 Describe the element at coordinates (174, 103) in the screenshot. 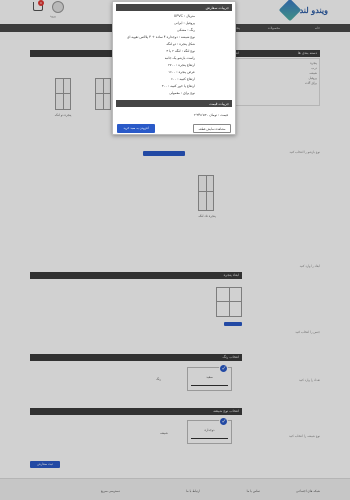

I see `price-title: جزییات قیمت` at that location.